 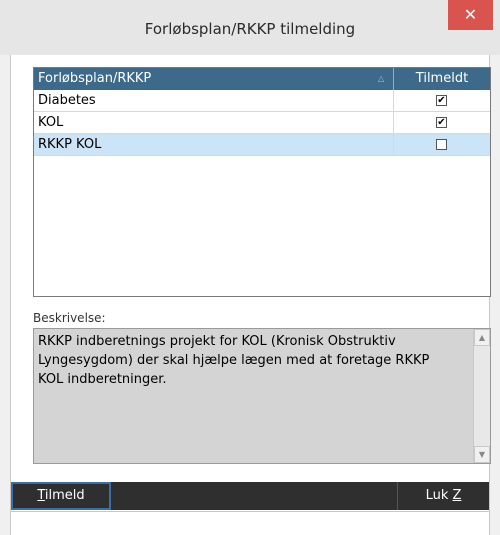 What do you see at coordinates (41, 495) in the screenshot?
I see `register-hotkey: T` at bounding box center [41, 495].